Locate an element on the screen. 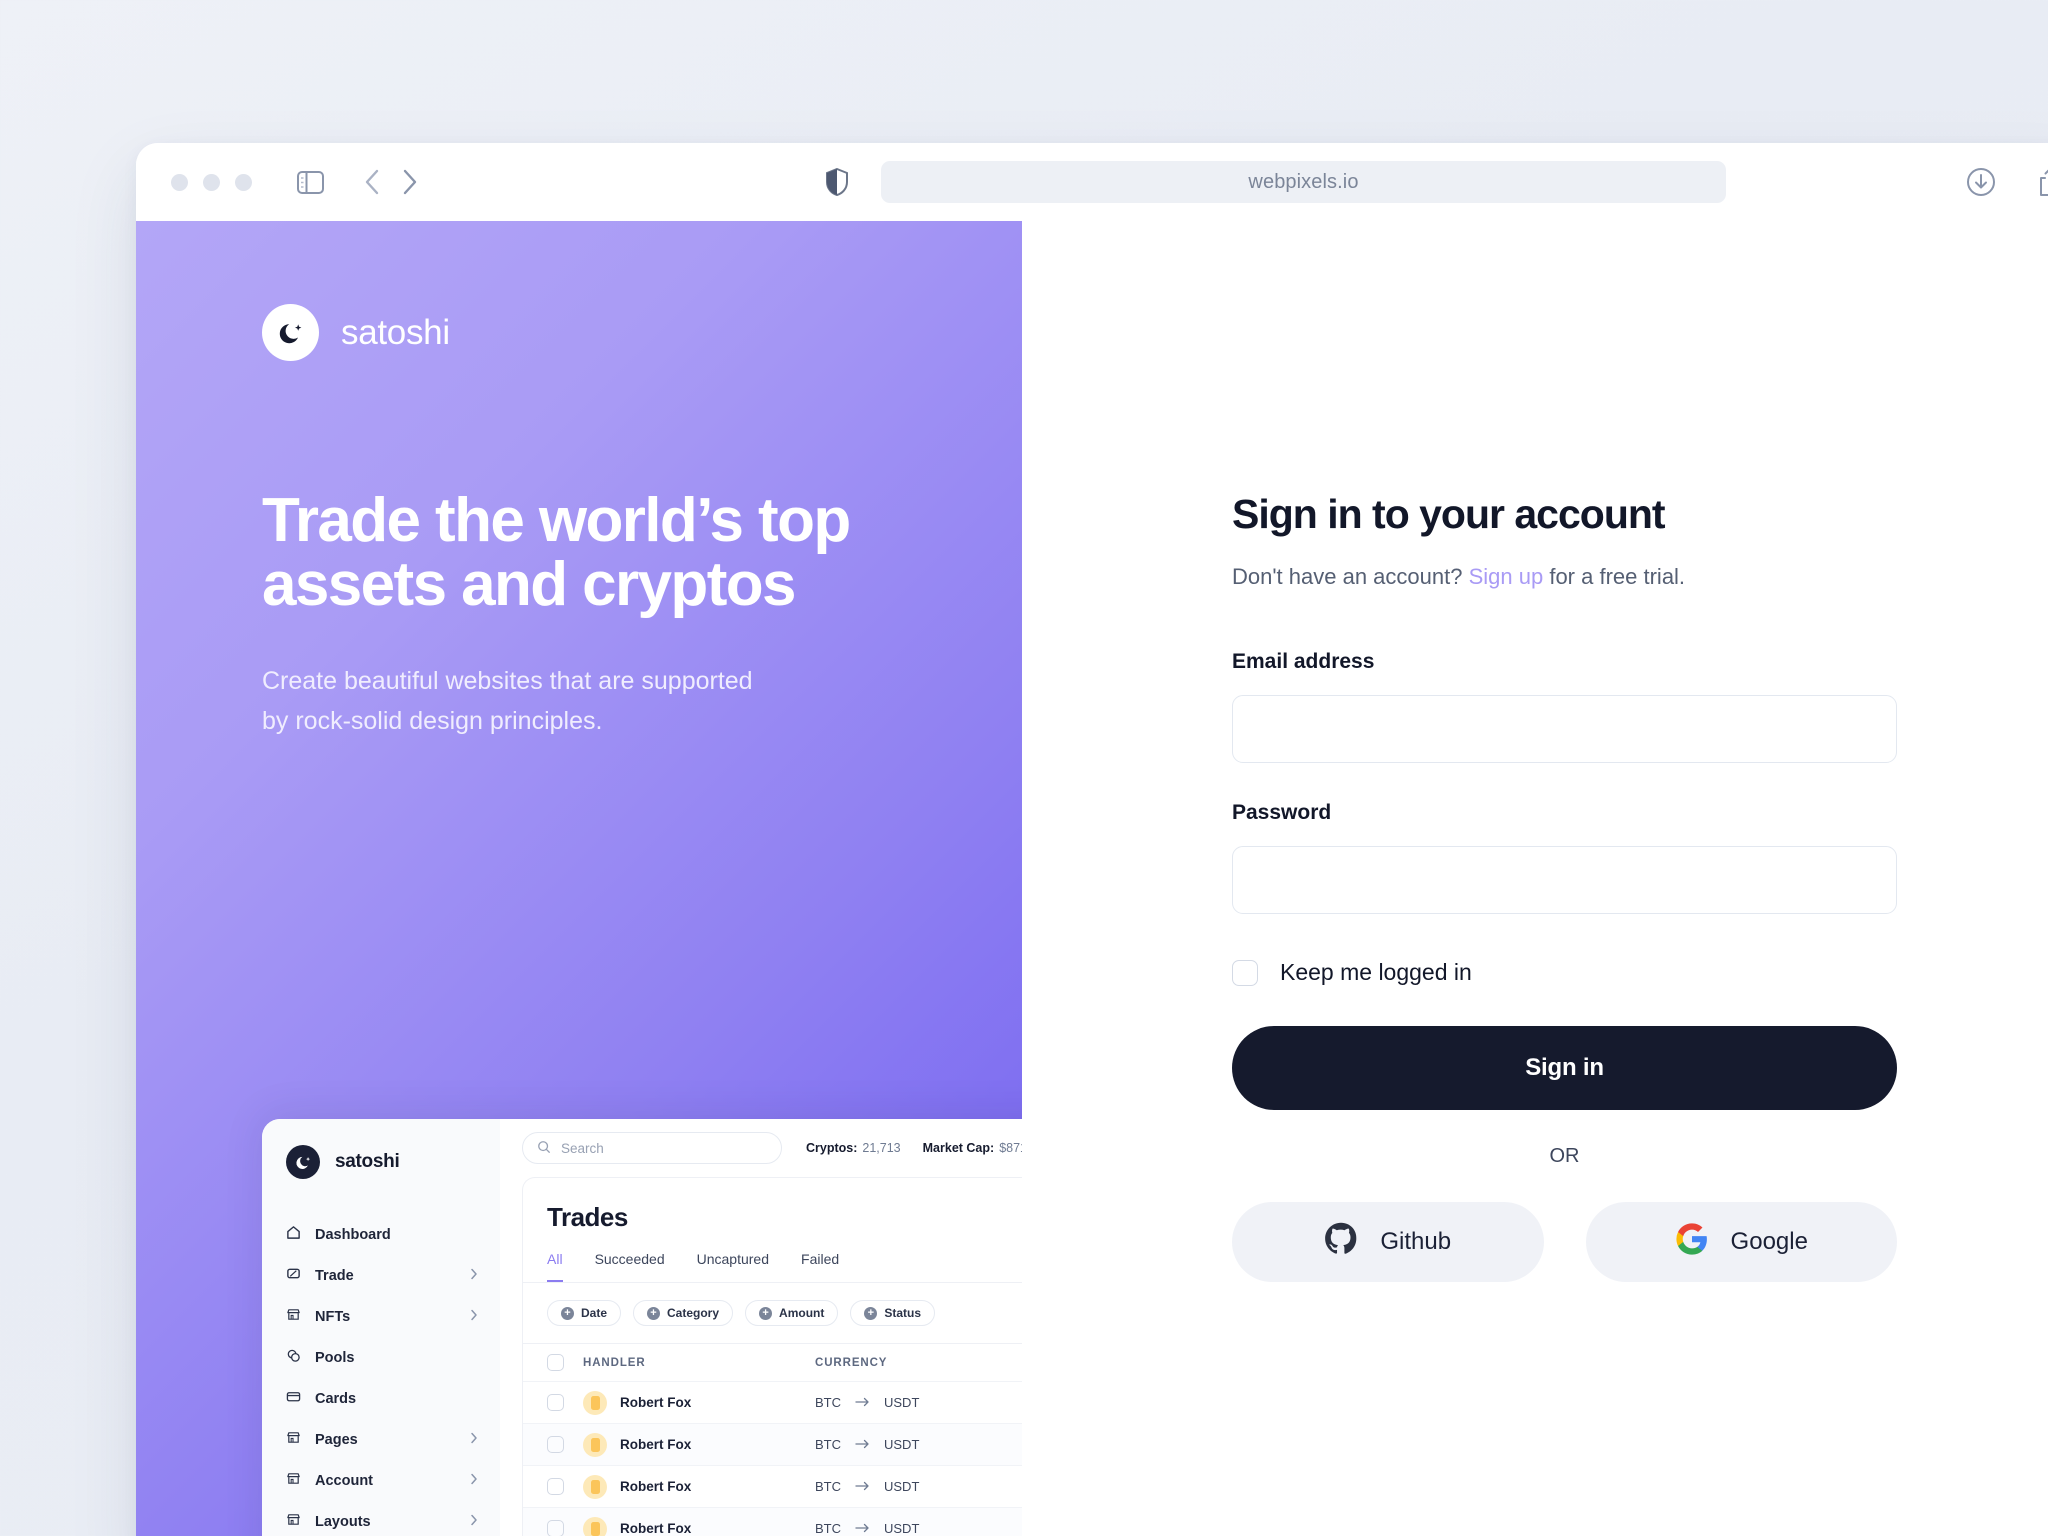 The width and height of the screenshot is (2048, 1536). filter-chip-status: + Status is located at coordinates (893, 1313).